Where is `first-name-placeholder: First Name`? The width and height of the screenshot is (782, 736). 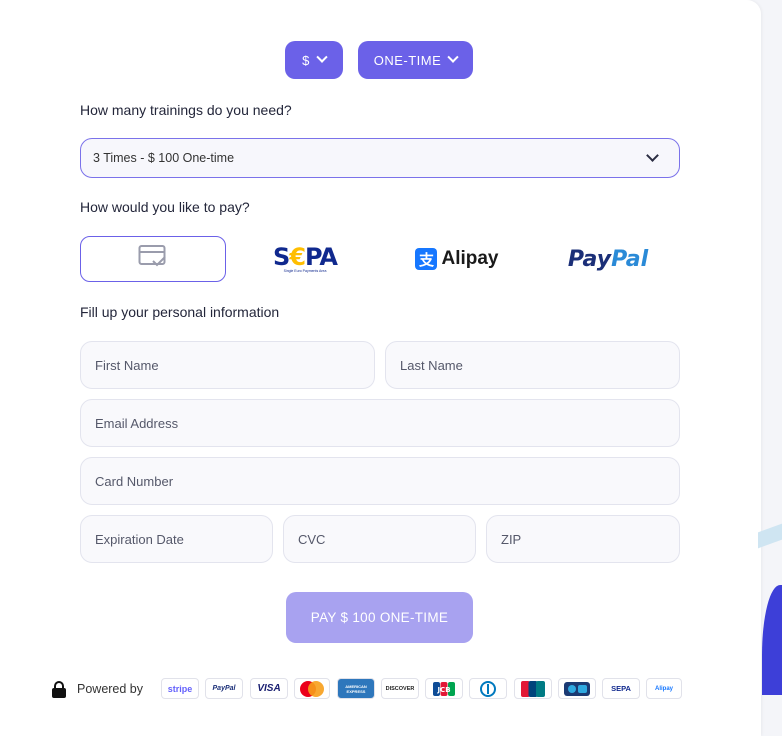
first-name-placeholder: First Name is located at coordinates (127, 365).